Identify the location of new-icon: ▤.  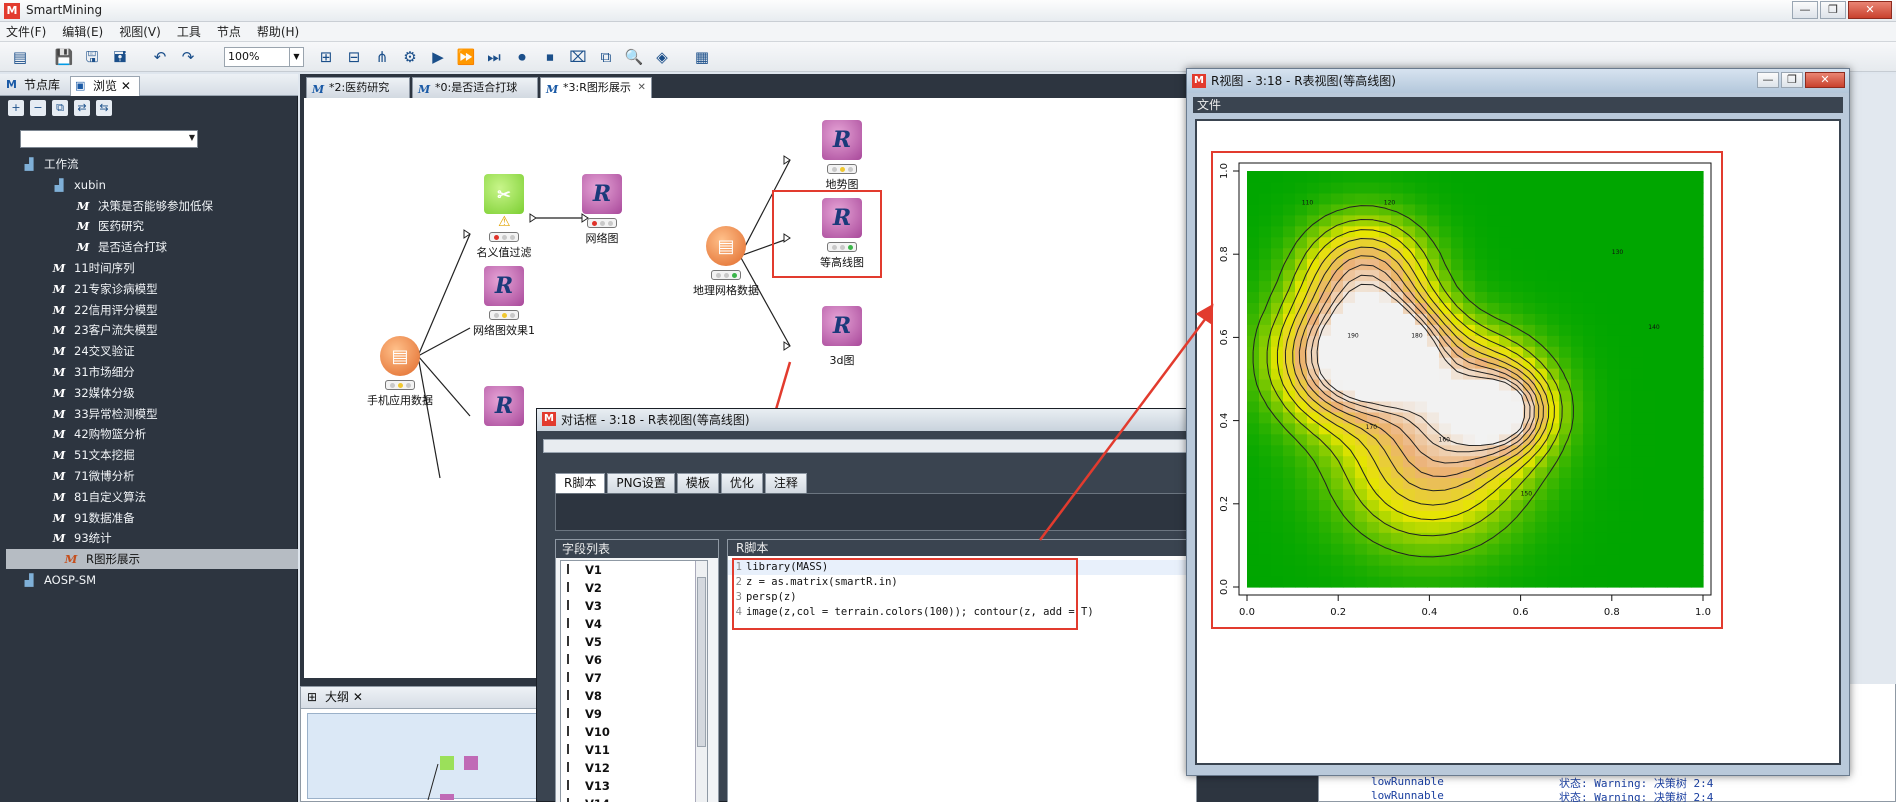
(20, 57).